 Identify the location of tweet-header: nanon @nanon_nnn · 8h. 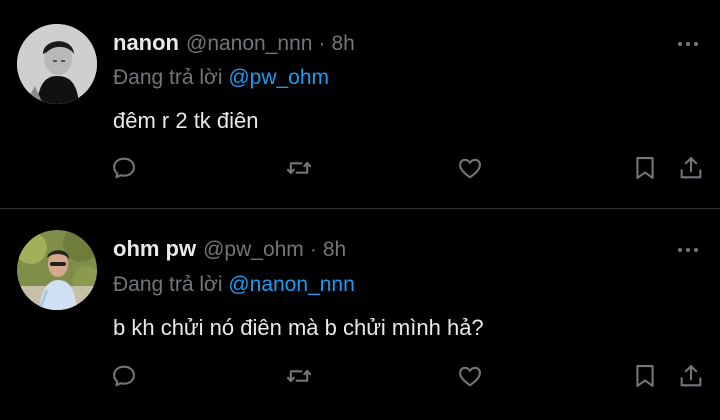
(234, 44).